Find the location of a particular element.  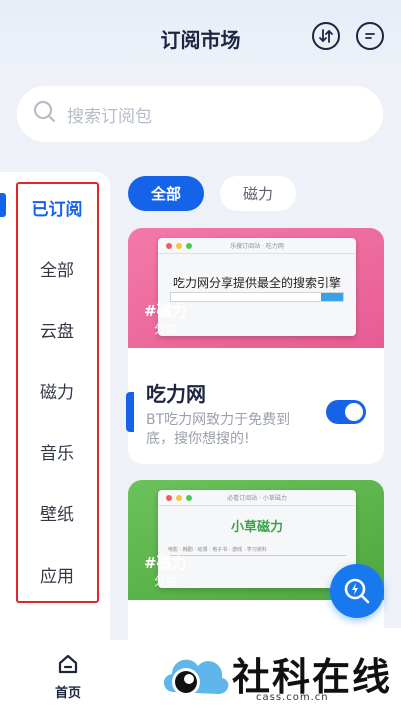

preview-url: 必看订阅站 · 小草磁力 is located at coordinates (257, 498).